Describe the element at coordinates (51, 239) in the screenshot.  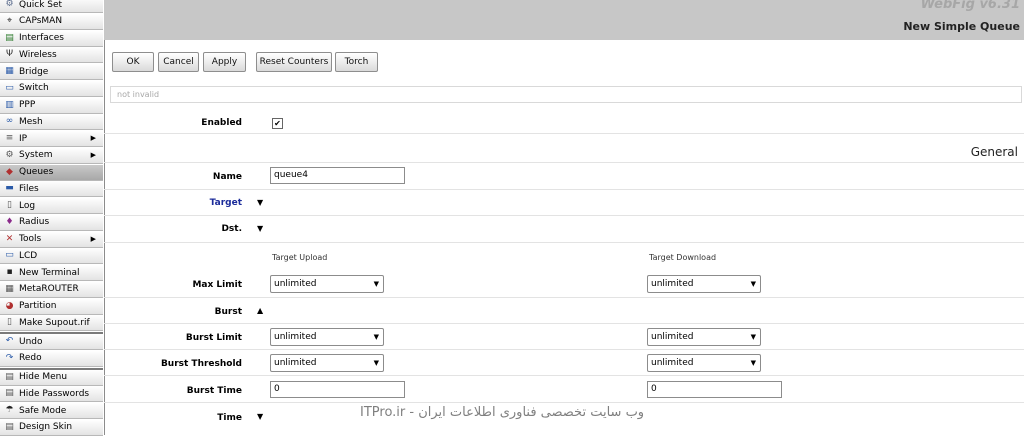
I see `sidebar-item-tools: ✕ Tools ▶` at that location.